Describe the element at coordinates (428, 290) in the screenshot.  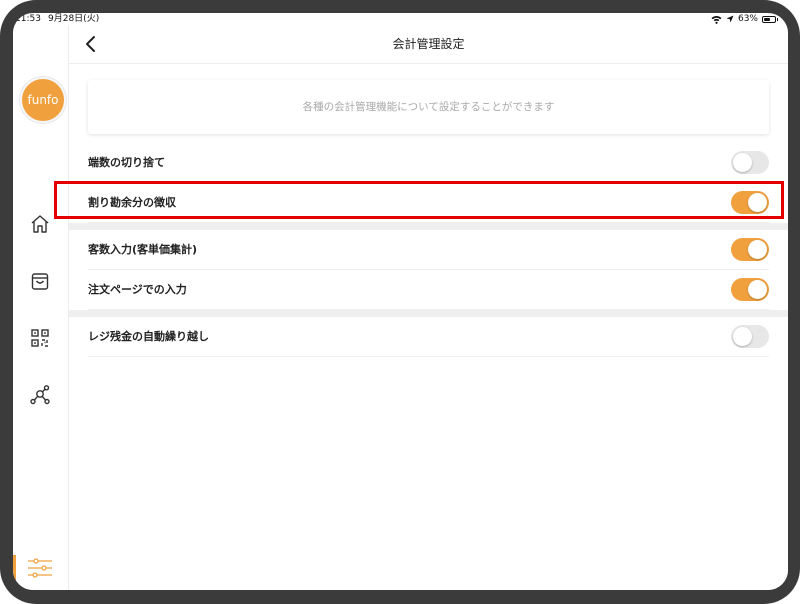
I see `setting-row-order-page-input: 注文ページでの入力` at that location.